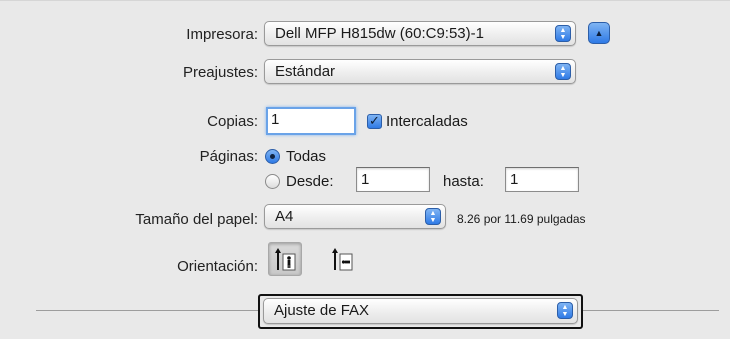 The width and height of the screenshot is (730, 339). I want to click on section-divider-right, so click(651, 310).